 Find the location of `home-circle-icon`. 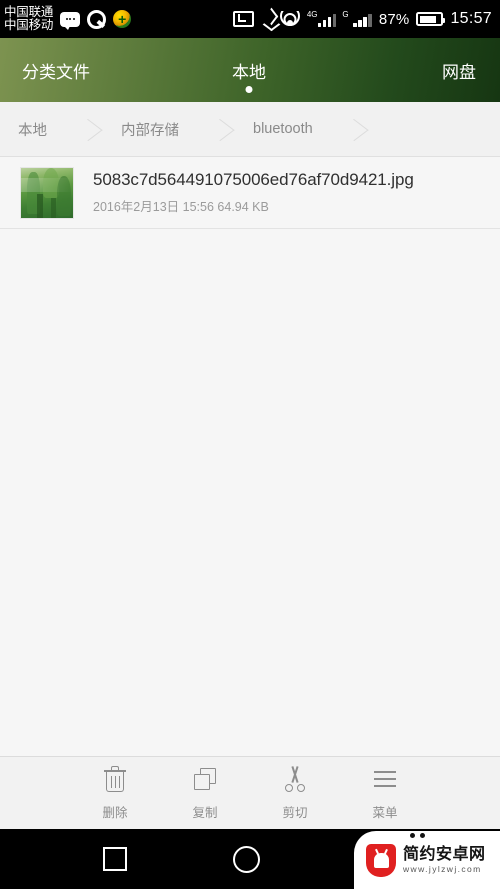

home-circle-icon is located at coordinates (246, 859).